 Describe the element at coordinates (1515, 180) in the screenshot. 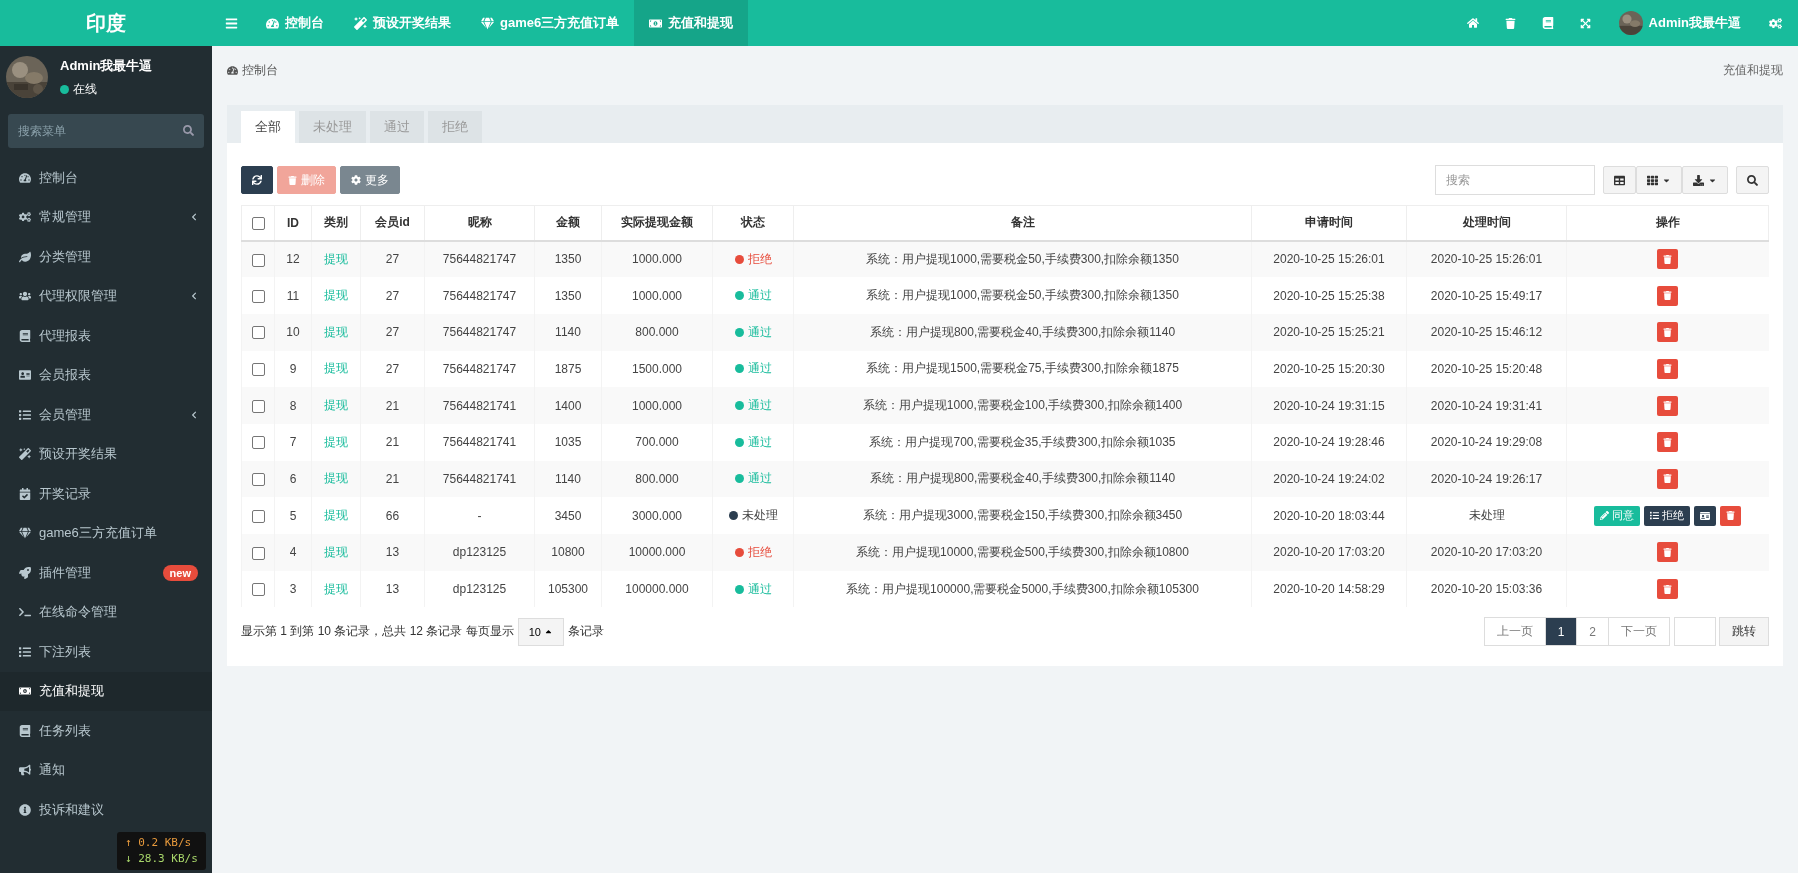

I see `search-field: 搜索` at that location.